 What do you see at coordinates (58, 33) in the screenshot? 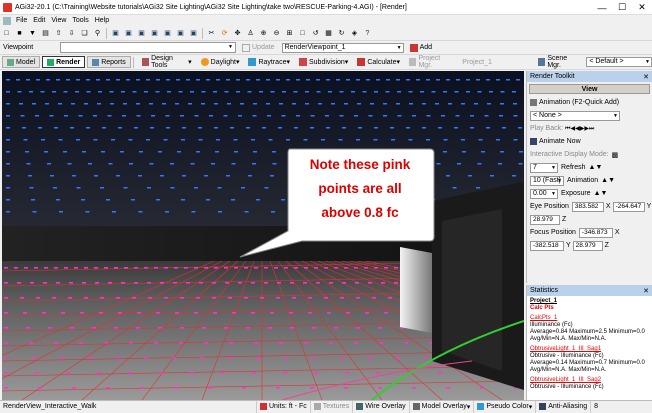
I see `import-icon: ⇧` at bounding box center [58, 33].